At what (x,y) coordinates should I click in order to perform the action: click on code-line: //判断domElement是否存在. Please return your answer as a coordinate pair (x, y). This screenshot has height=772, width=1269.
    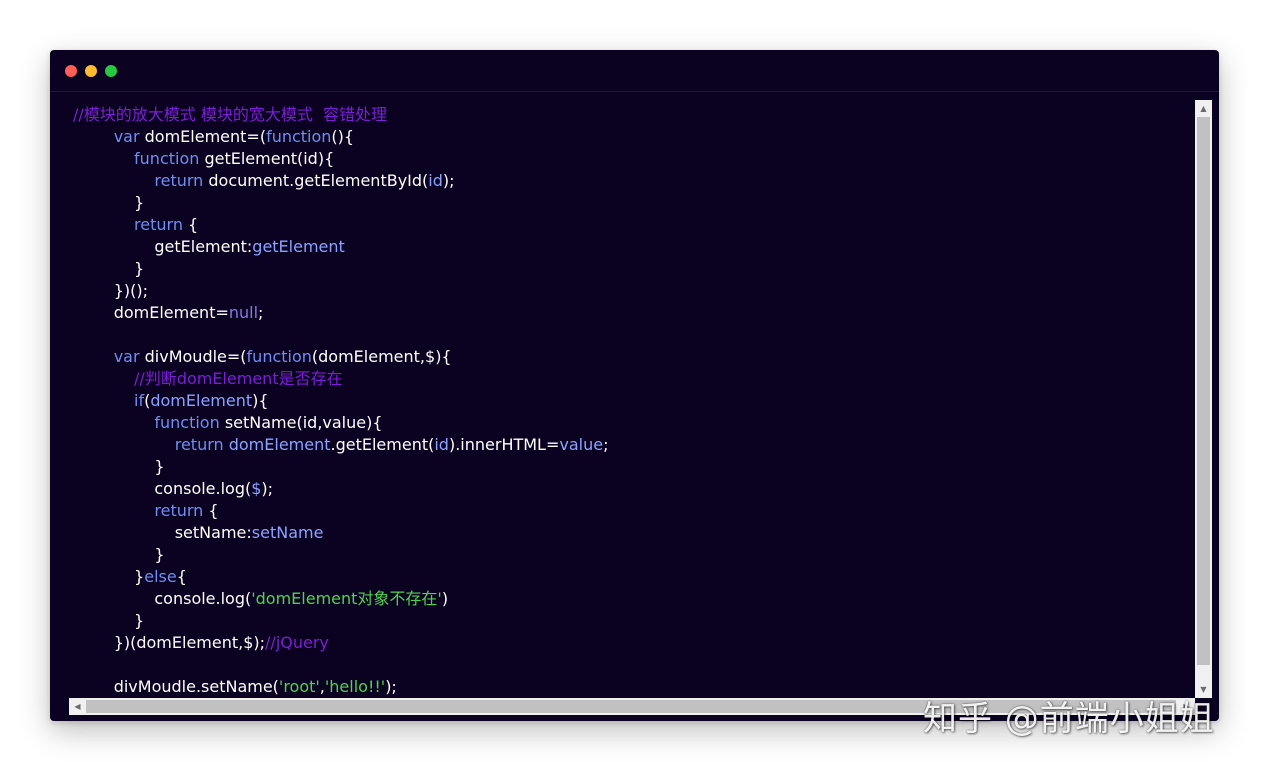
    Looking at the image, I should click on (340, 379).